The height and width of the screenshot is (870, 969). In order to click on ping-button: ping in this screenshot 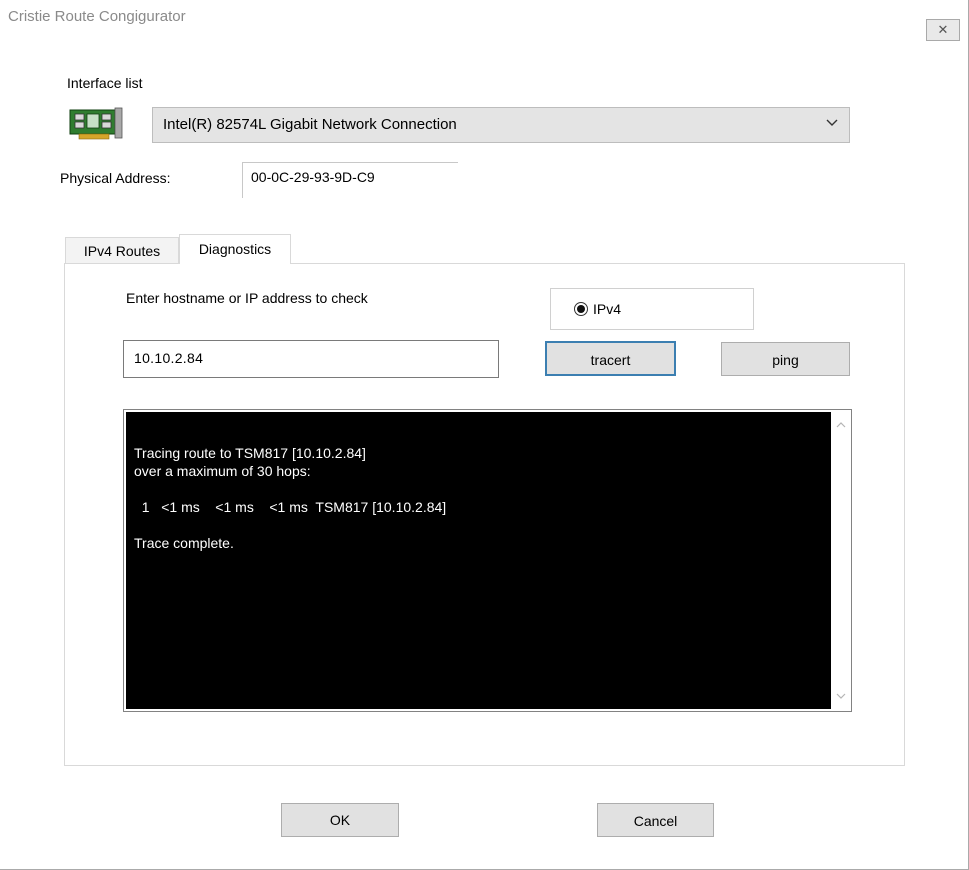, I will do `click(785, 359)`.